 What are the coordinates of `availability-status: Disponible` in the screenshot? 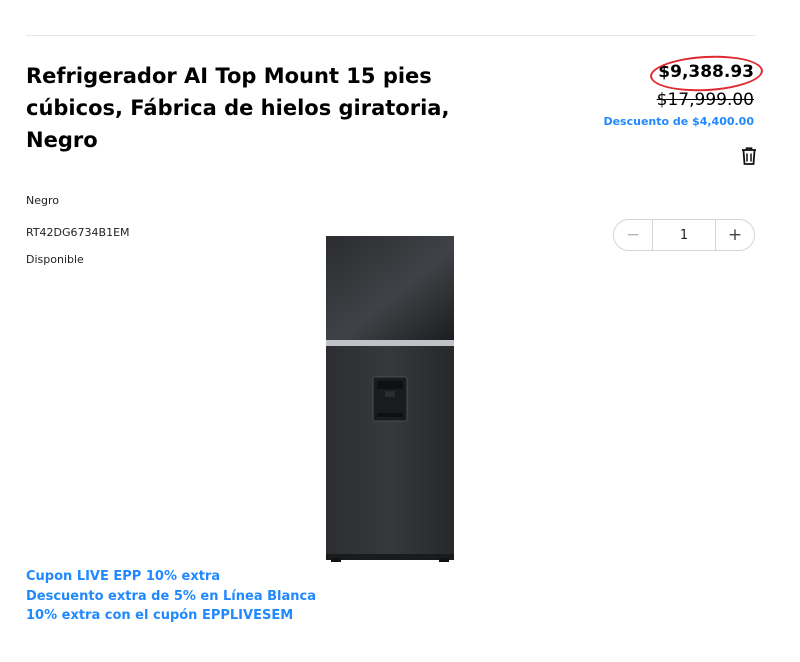 It's located at (55, 259).